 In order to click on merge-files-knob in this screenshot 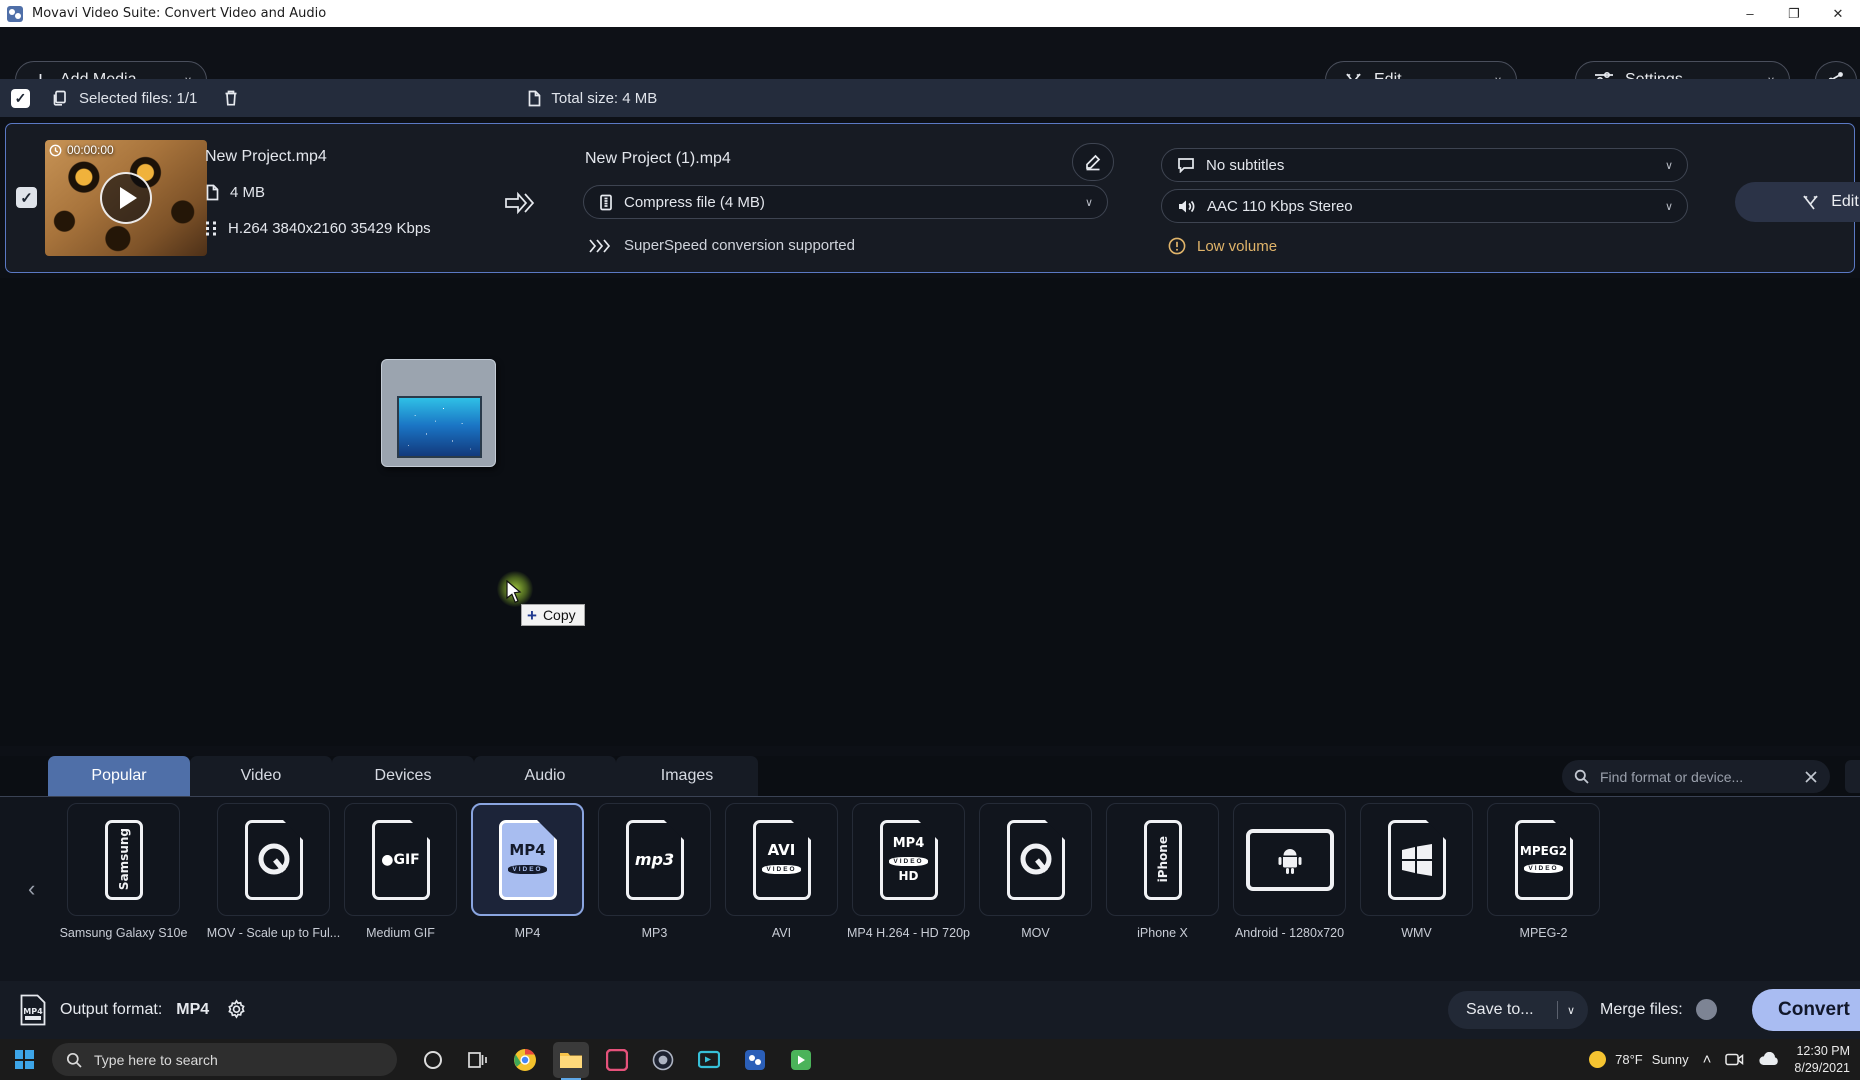, I will do `click(1706, 1009)`.